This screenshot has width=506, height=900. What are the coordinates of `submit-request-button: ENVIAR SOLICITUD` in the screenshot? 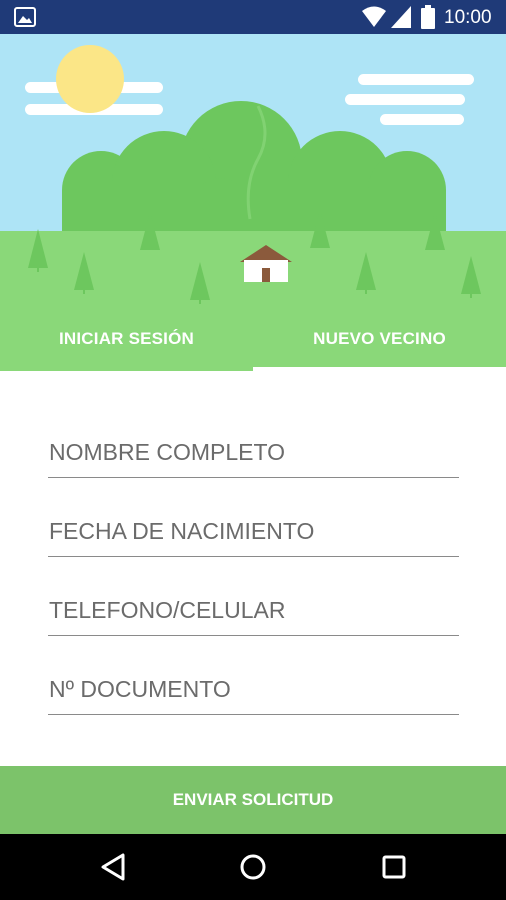 It's located at (253, 800).